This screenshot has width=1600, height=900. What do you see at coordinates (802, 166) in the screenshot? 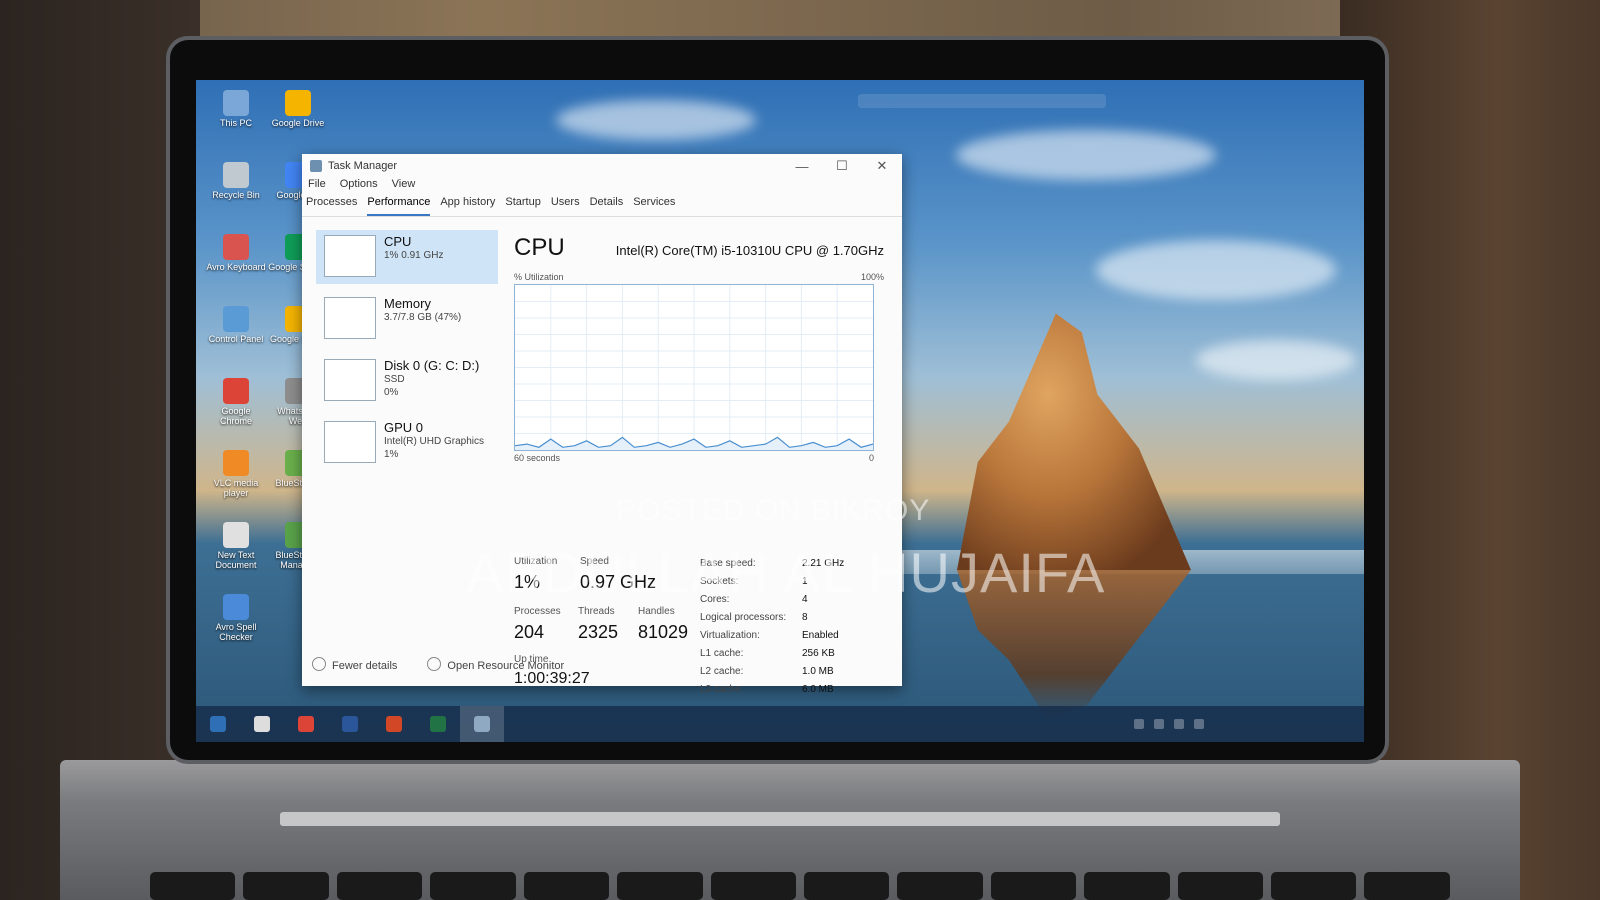
I see `minimize-button: —` at bounding box center [802, 166].